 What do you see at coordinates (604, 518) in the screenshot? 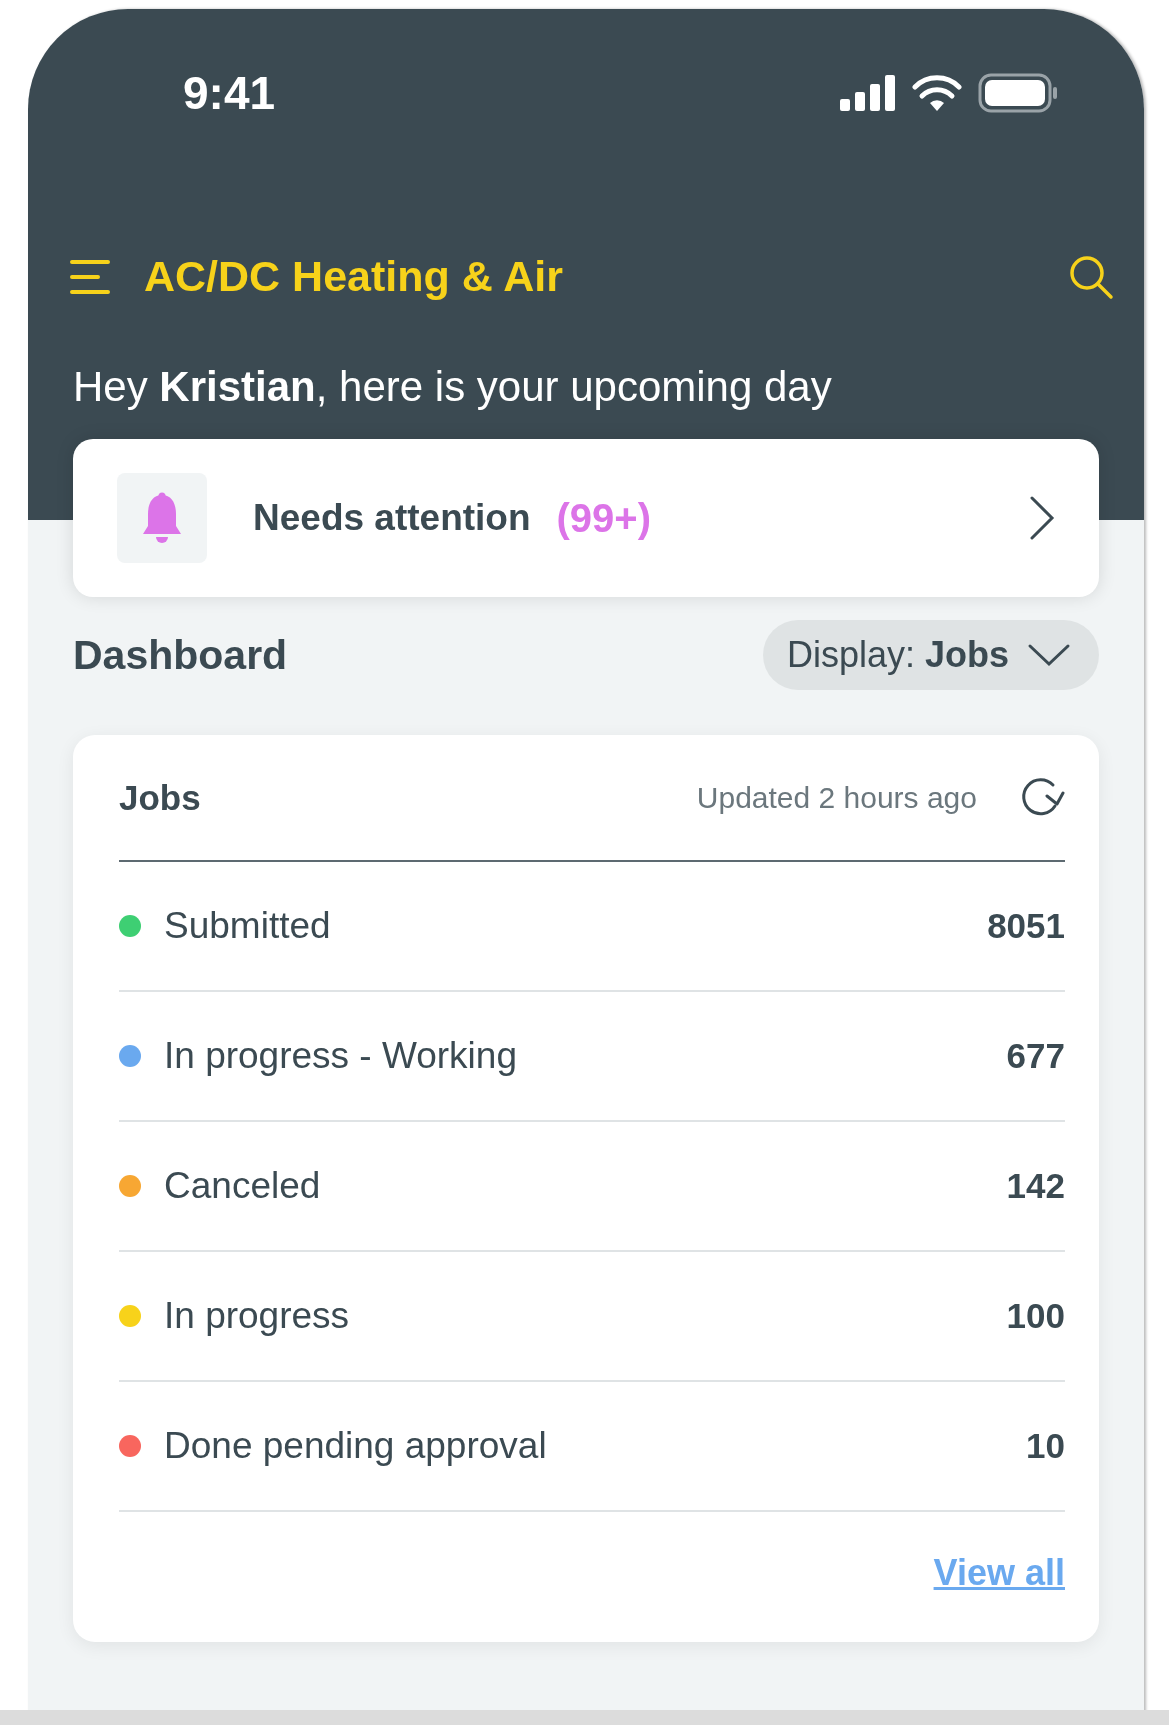
I see `attention-count: (99+)` at bounding box center [604, 518].